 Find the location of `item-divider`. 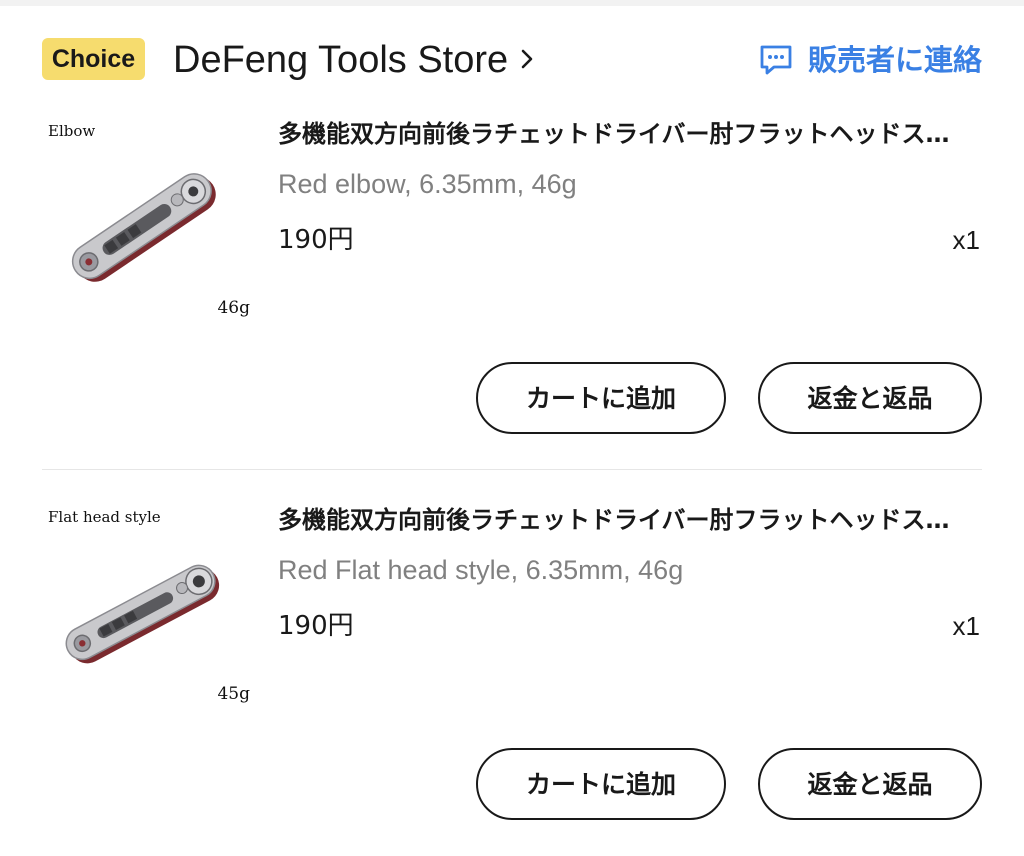

item-divider is located at coordinates (512, 469).